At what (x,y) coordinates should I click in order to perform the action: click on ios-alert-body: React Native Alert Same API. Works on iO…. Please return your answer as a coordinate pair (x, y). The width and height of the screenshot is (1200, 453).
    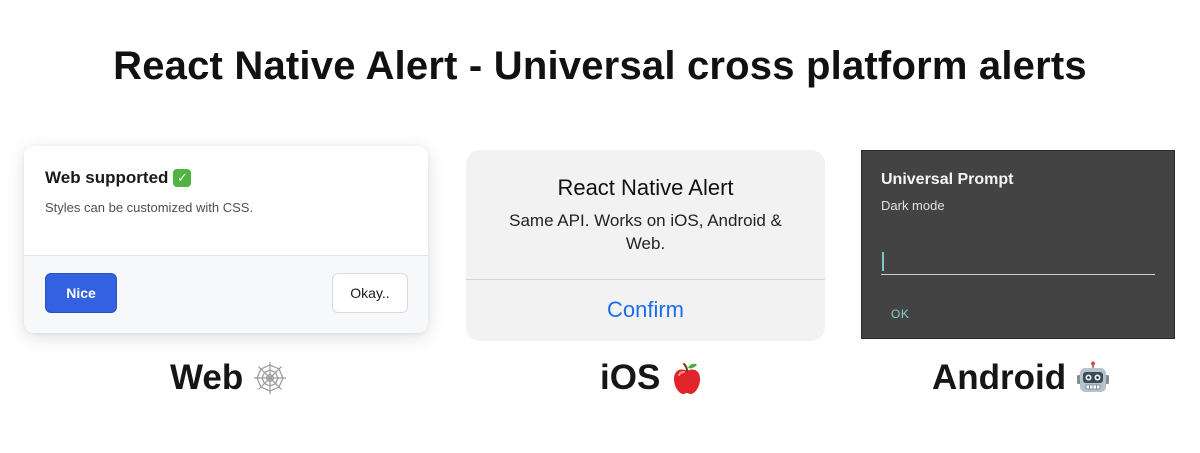
    Looking at the image, I should click on (645, 215).